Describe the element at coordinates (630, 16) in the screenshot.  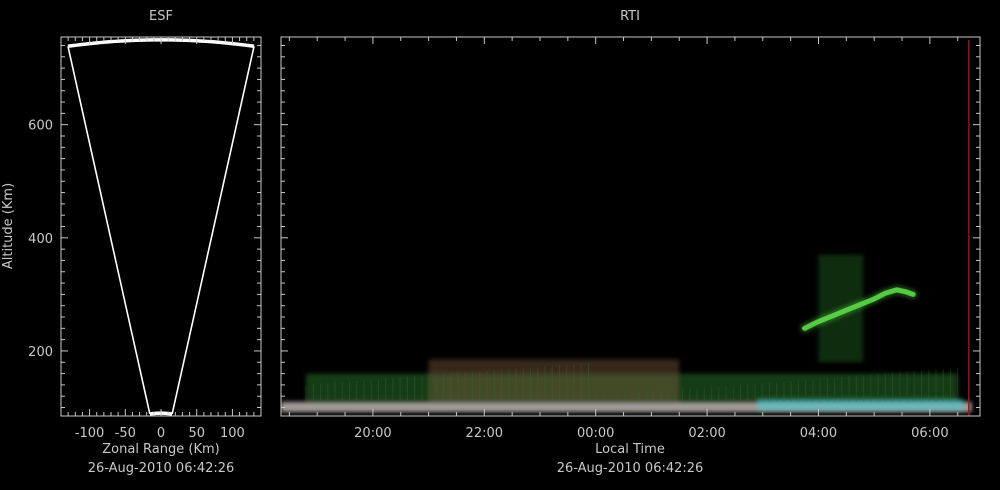
I see `rti-title: RTI` at that location.